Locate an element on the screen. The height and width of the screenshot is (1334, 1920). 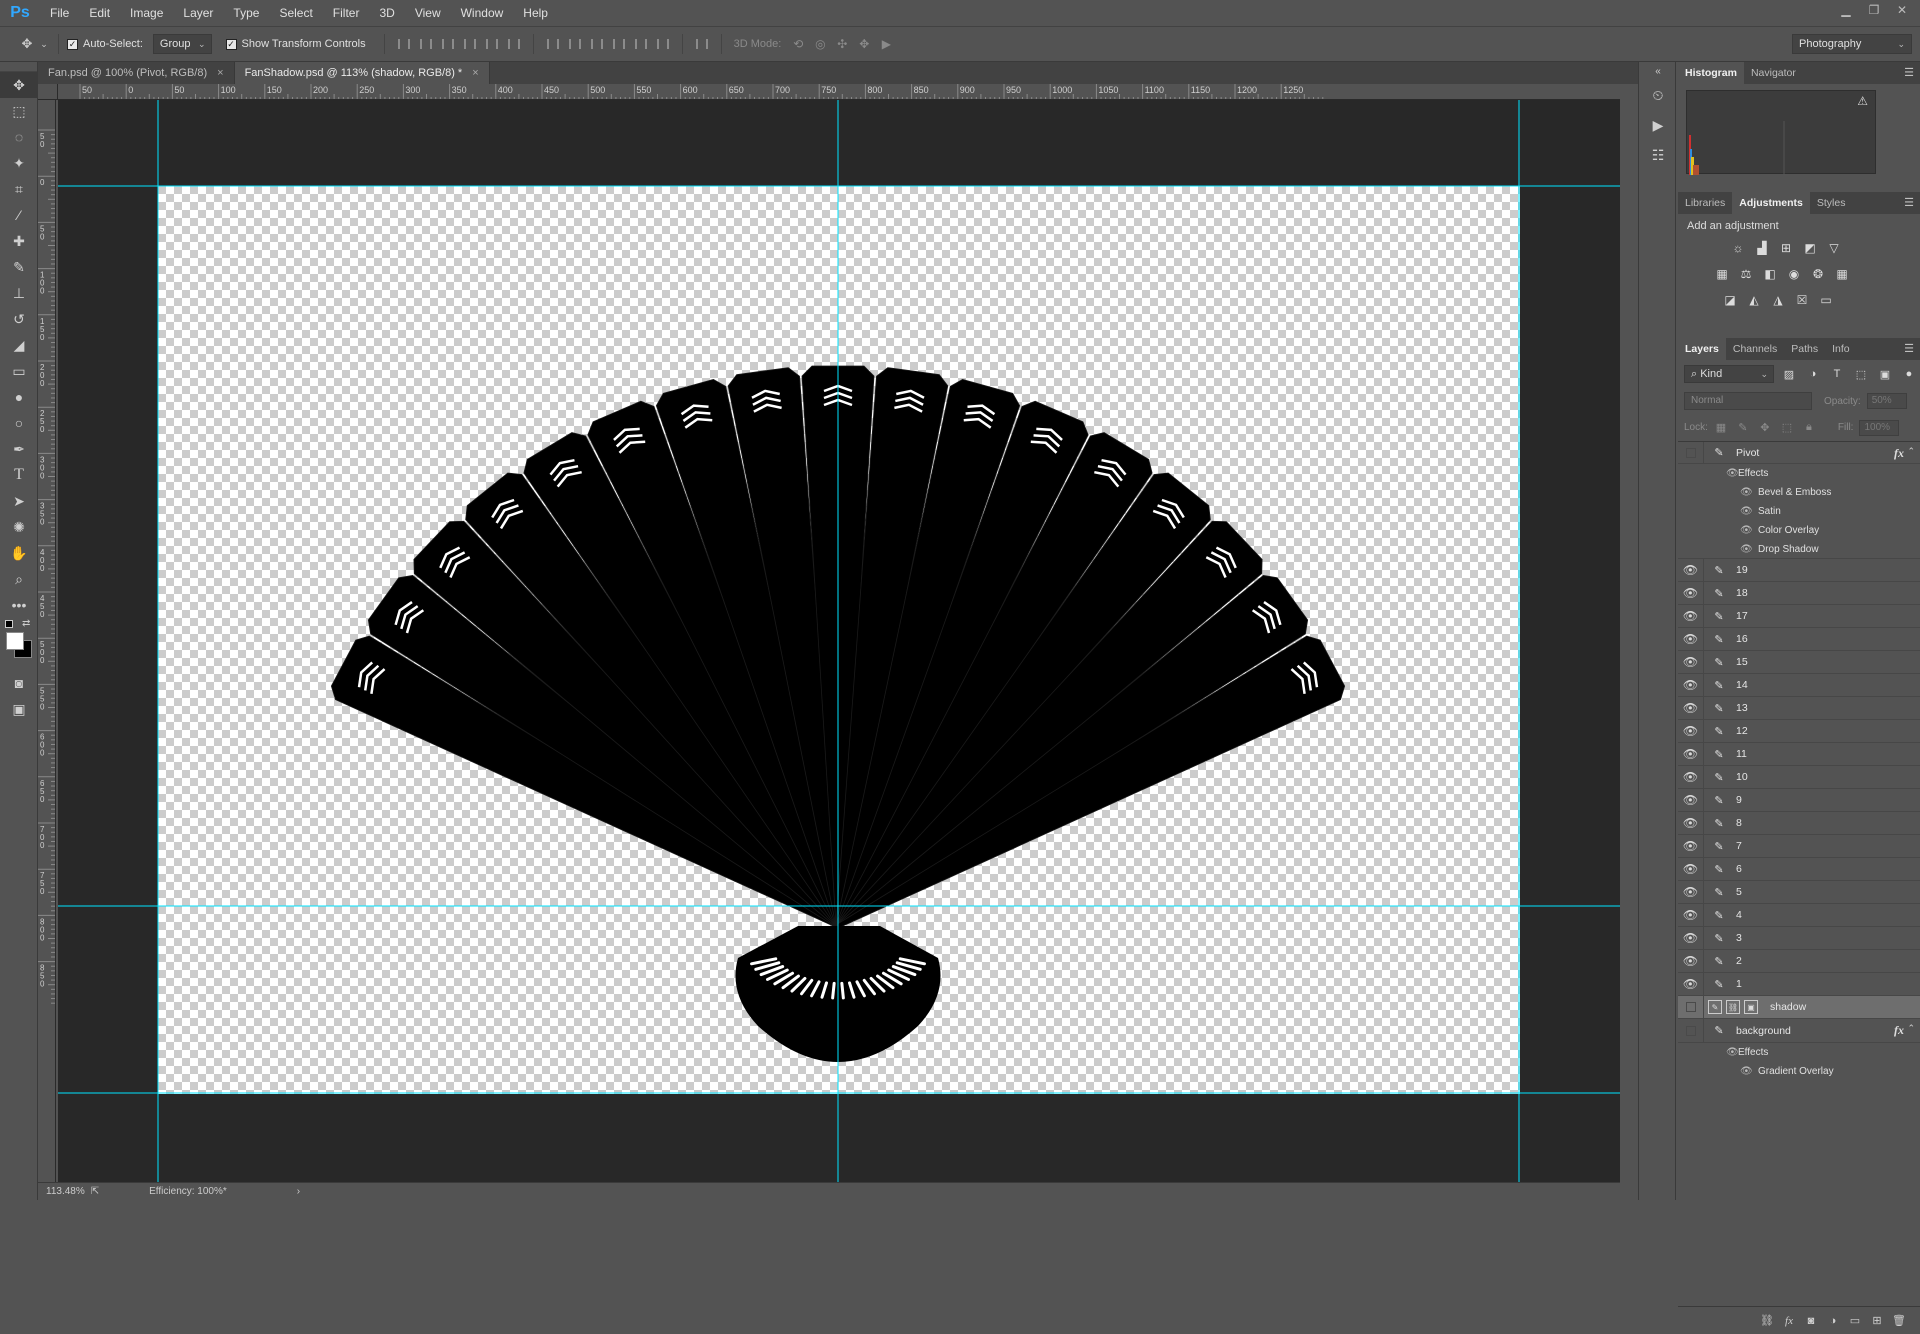
menu-type: Type is located at coordinates (246, 13).